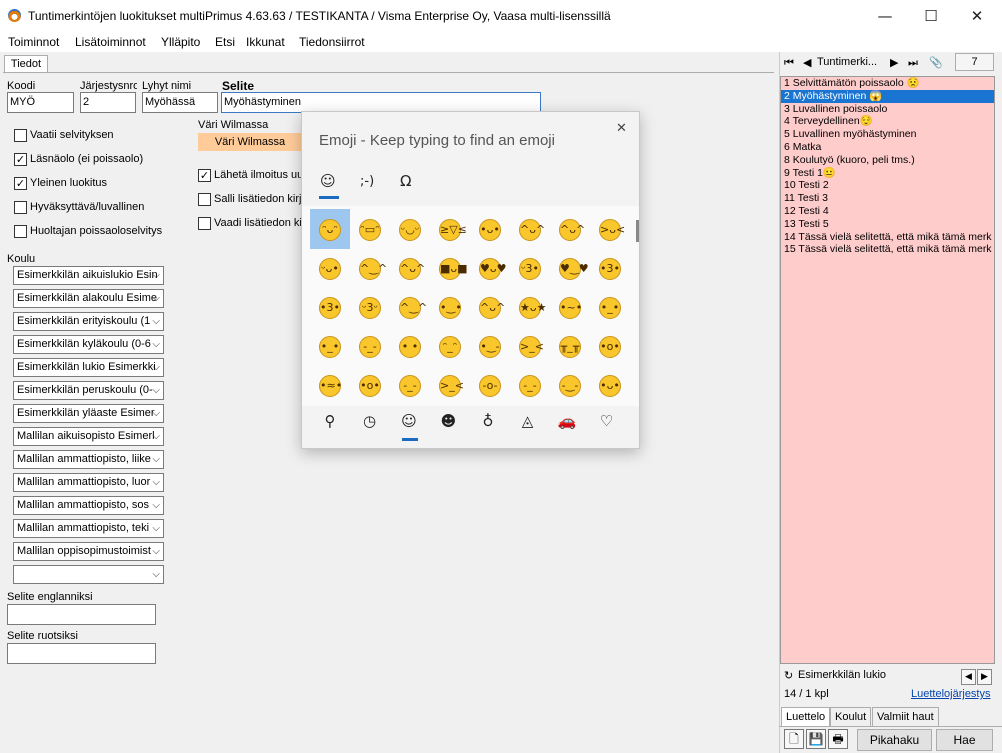  I want to click on emoji-sleeping-zzz-face: -_-, so click(530, 385).